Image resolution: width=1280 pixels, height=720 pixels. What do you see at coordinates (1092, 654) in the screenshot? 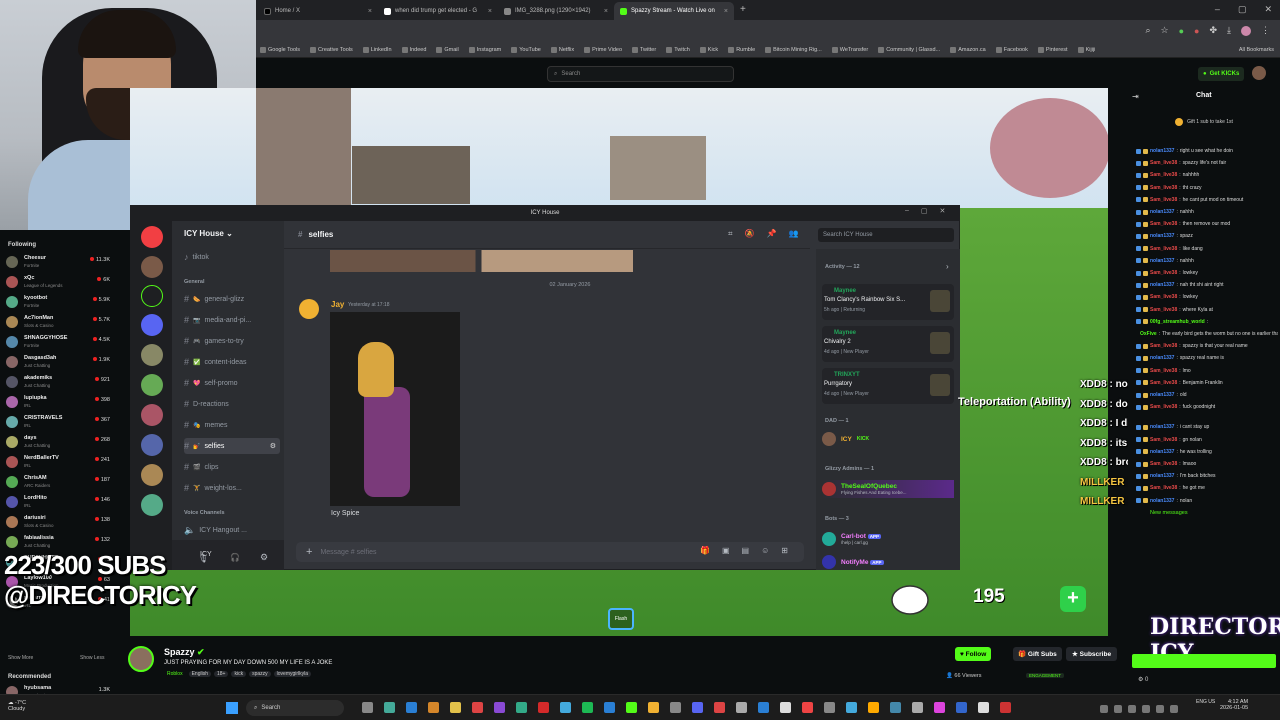
I see `subscribe-button: ★ Subscribe` at bounding box center [1092, 654].